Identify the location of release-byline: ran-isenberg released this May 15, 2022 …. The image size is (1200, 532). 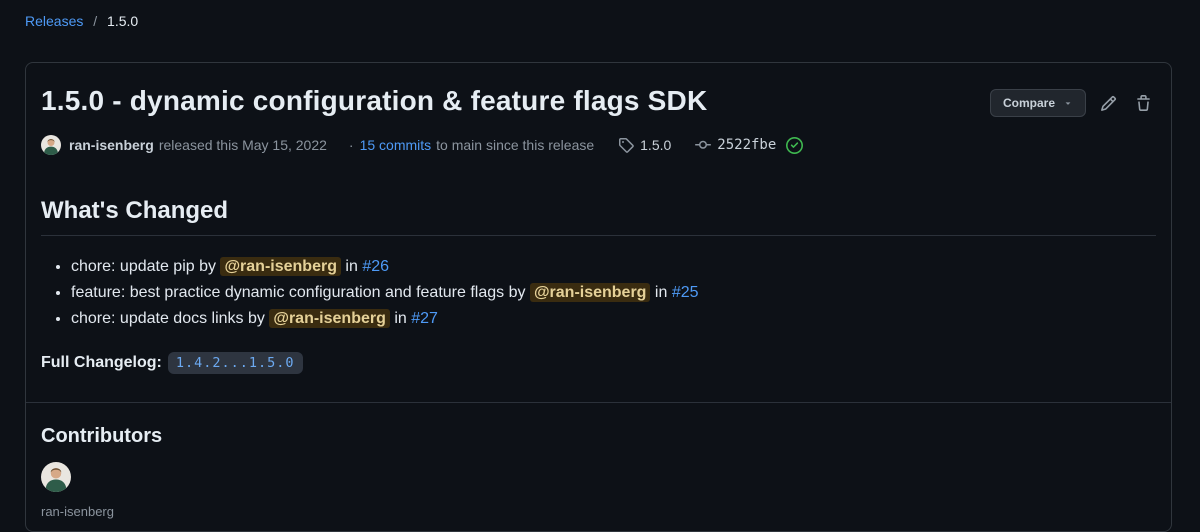
(598, 145).